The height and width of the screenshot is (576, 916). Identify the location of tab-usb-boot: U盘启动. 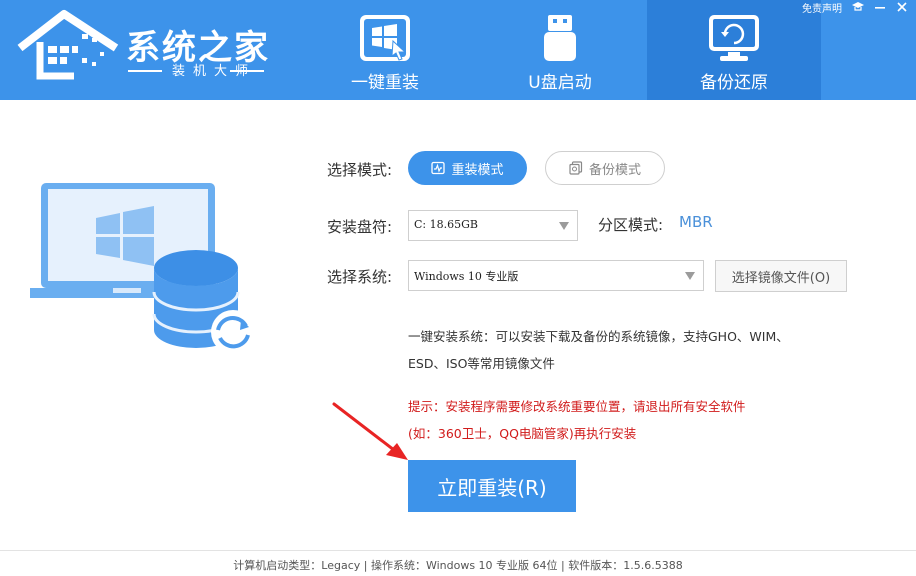
(560, 50).